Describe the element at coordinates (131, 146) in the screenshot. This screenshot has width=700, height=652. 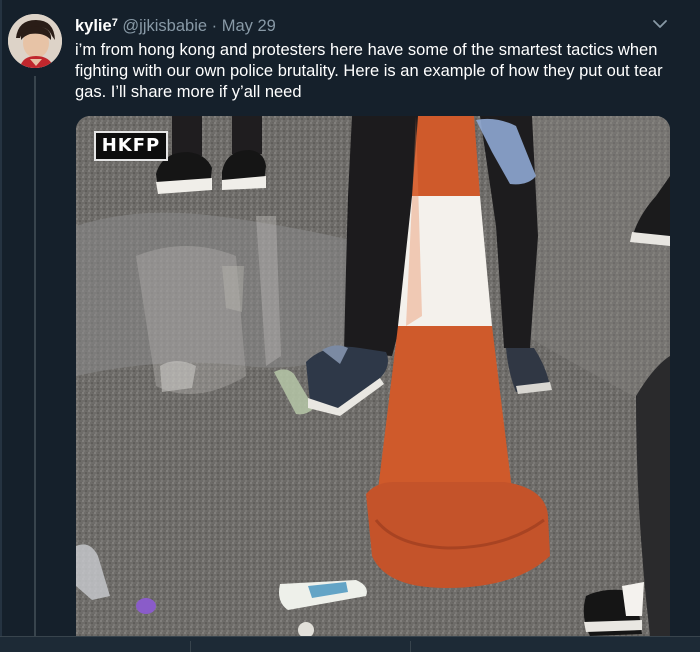
I see `hkfp-watermark: HKFP` at that location.